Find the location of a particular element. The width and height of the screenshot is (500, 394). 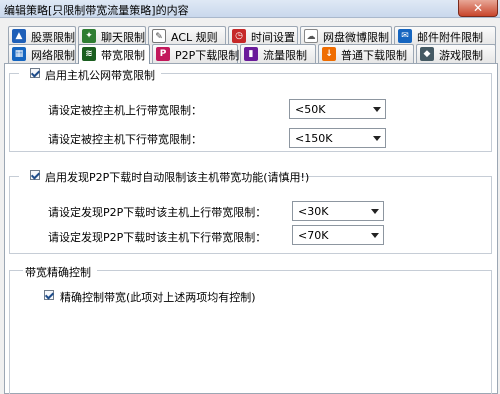

p2p-upload-limit-label: 请设定发现P2P下载时该主机上行带宽限制： is located at coordinates (157, 212).